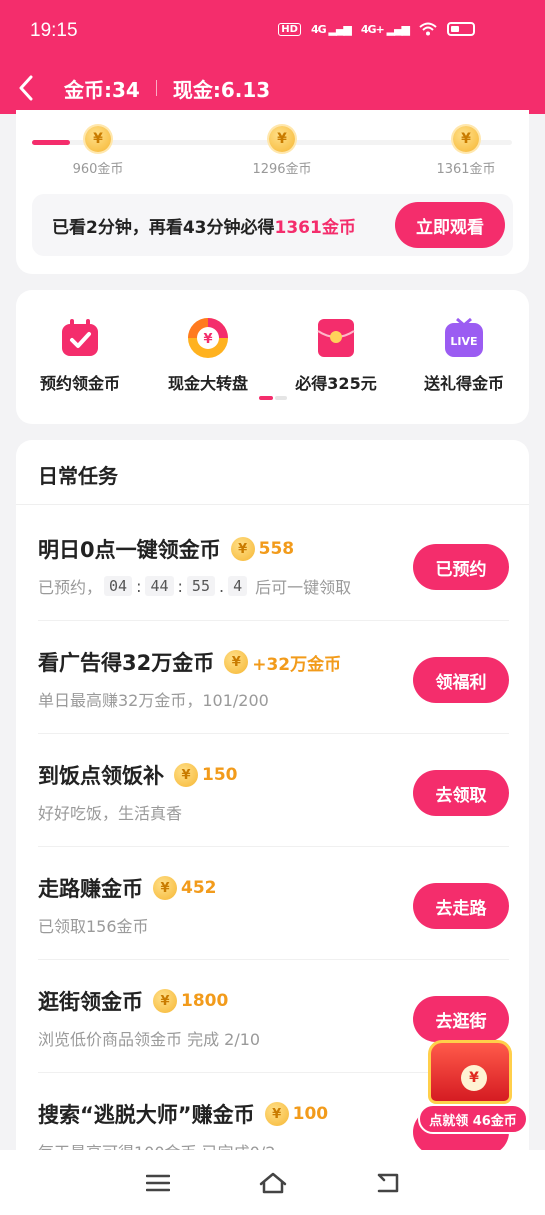  I want to click on countdown-seconds: 55, so click(200, 586).